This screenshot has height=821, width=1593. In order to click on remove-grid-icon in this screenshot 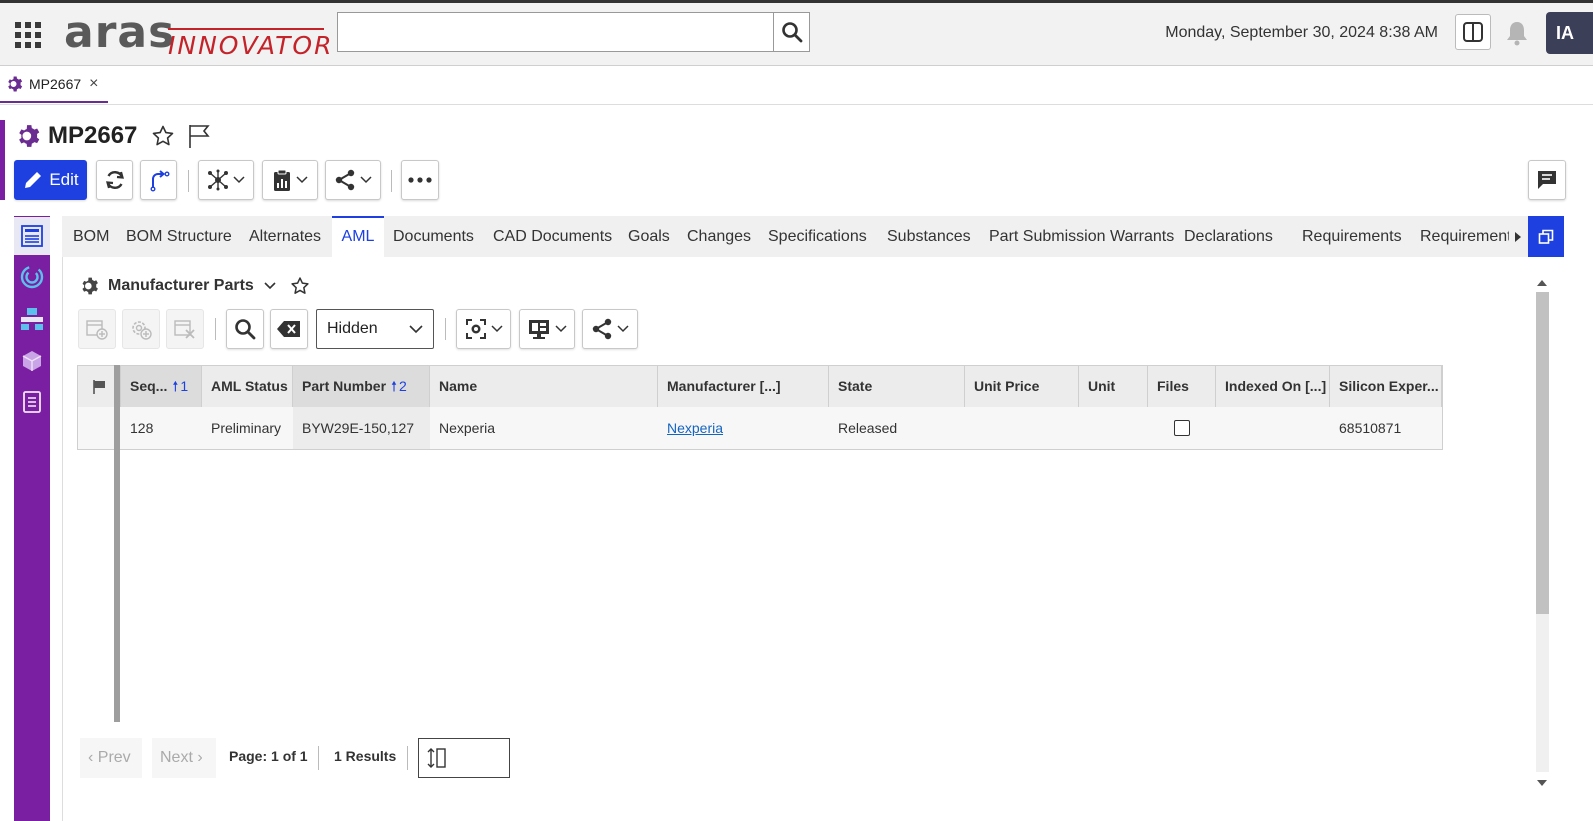, I will do `click(184, 329)`.